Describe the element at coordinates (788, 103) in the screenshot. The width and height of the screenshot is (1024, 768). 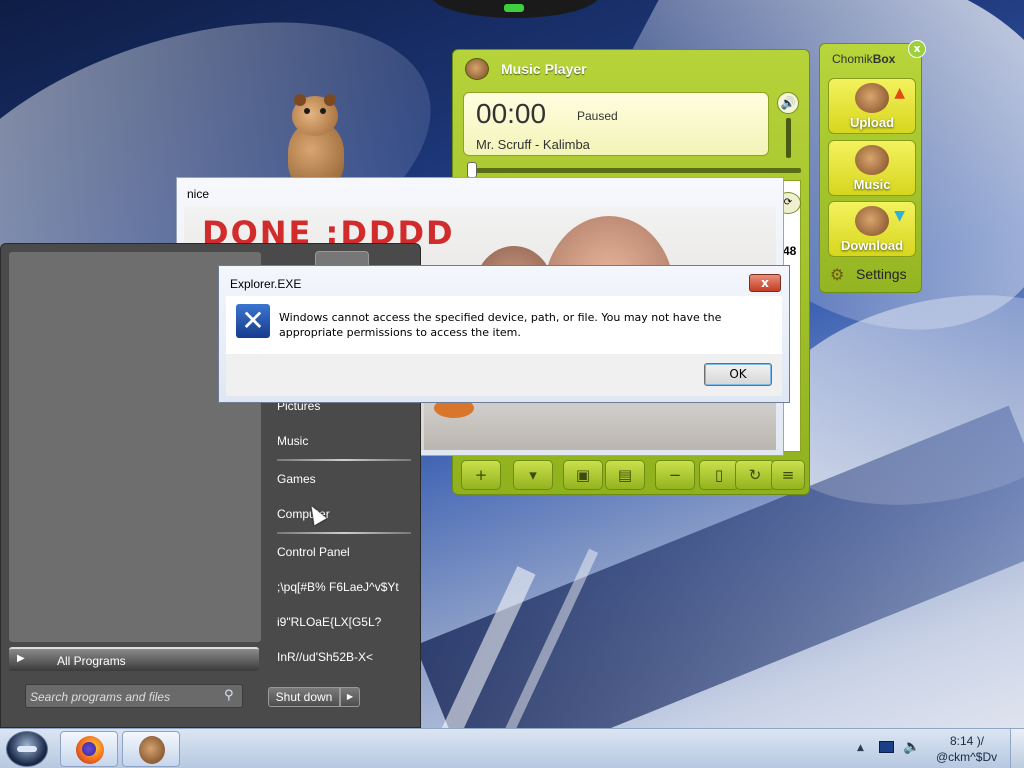
I see `volume-icon: 🔊` at that location.